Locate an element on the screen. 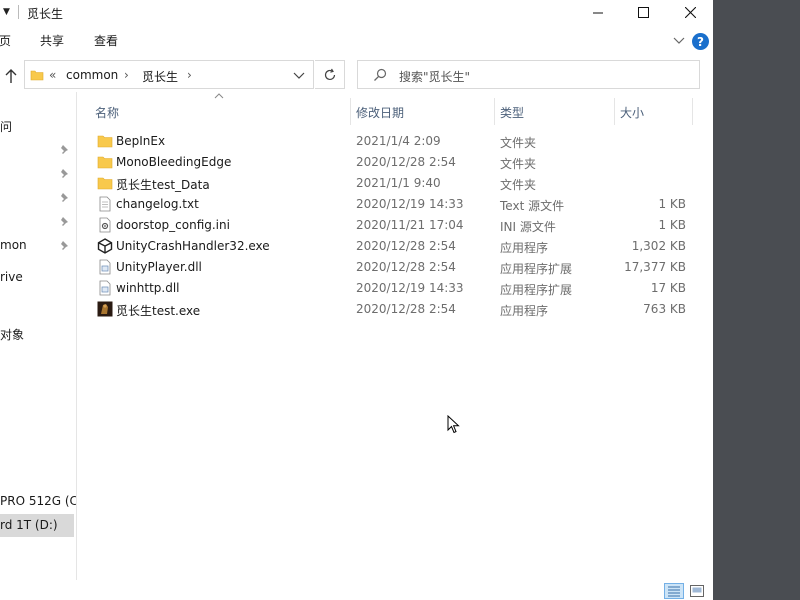 The width and height of the screenshot is (800, 600). file-row: MonoBleedingEdge 2020/12/28 2:54 文件夹 is located at coordinates (387, 162).